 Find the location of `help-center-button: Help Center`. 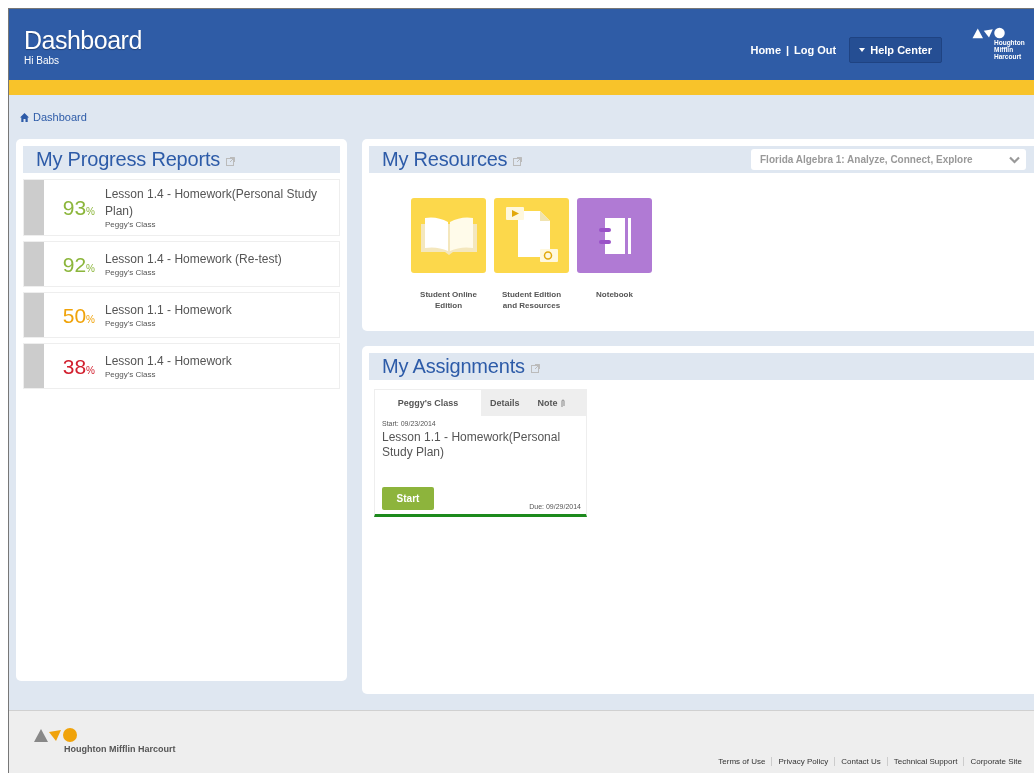

help-center-button: Help Center is located at coordinates (895, 50).